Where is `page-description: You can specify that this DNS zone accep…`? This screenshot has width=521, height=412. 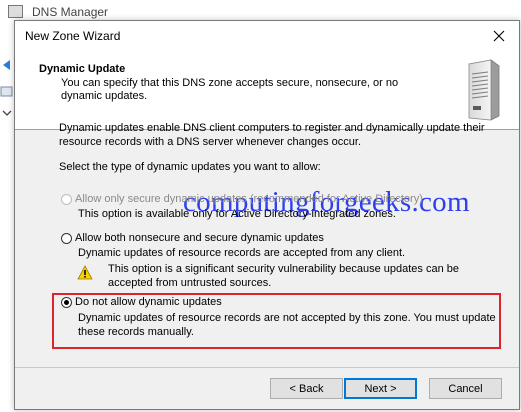
page-description: You can specify that this DNS zone accep… is located at coordinates (230, 89).